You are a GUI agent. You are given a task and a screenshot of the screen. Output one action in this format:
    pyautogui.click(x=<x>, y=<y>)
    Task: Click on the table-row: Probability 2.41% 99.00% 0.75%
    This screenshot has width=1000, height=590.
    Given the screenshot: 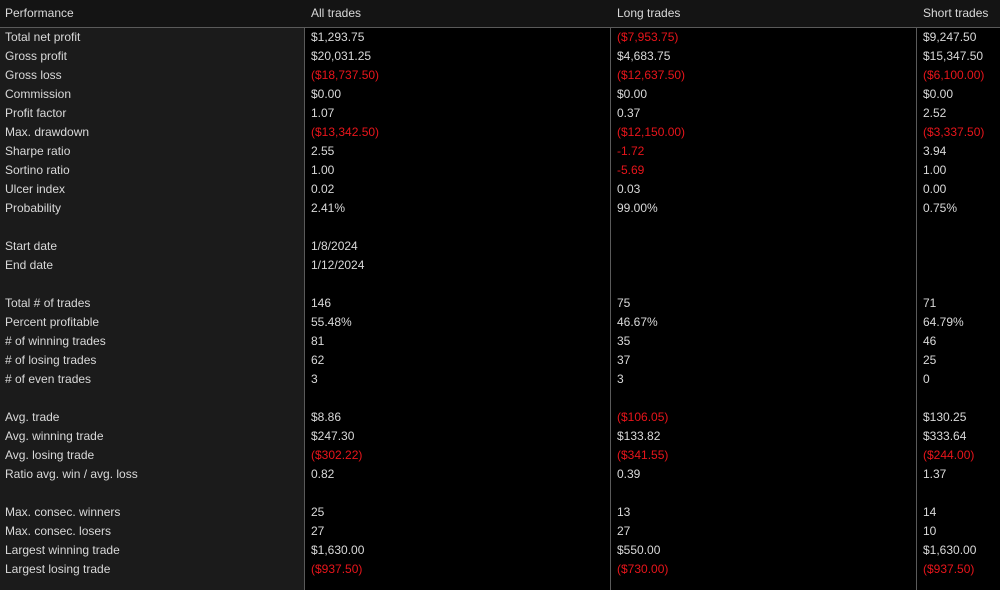 What is the action you would take?
    pyautogui.click(x=500, y=208)
    